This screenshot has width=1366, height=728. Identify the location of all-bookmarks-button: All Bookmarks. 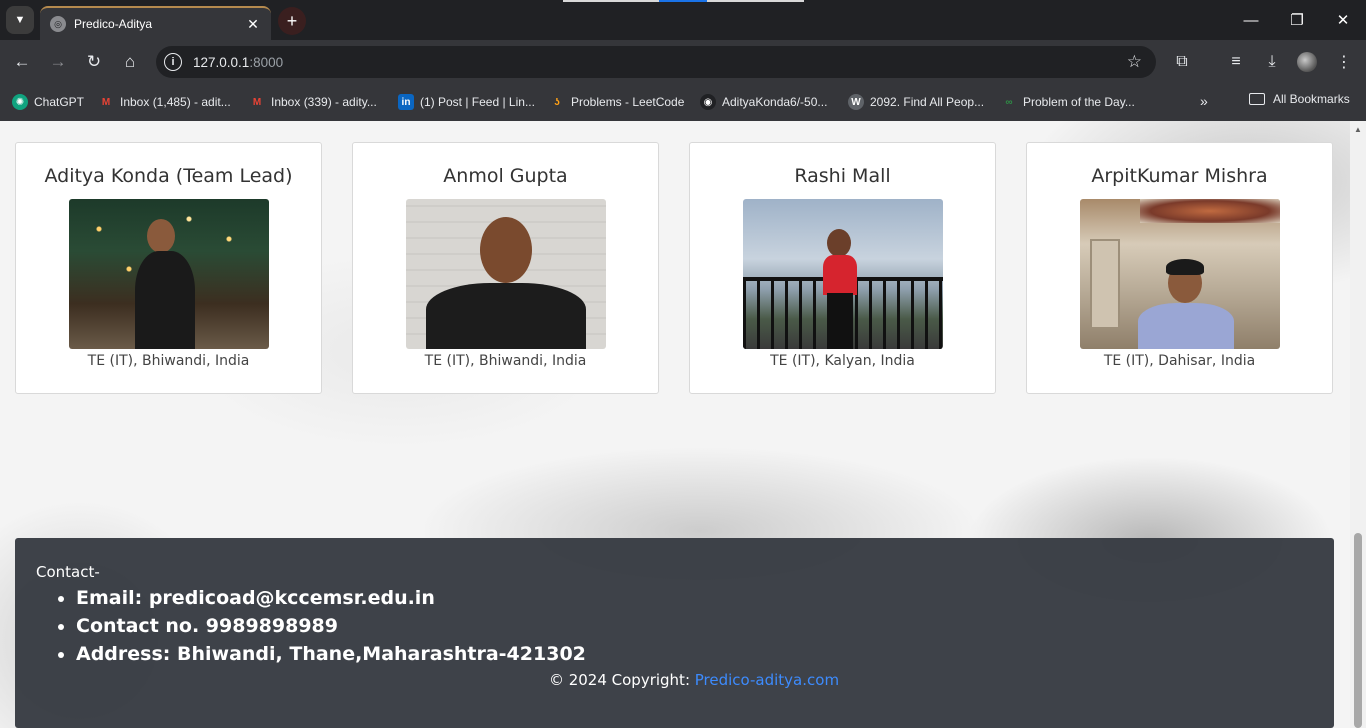
(1299, 99).